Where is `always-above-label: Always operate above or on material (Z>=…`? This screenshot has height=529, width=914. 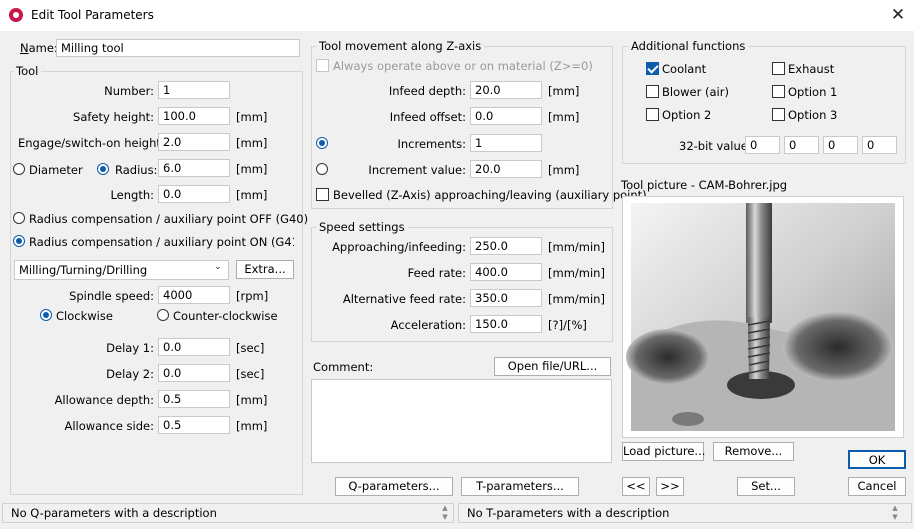
always-above-label: Always operate above or on material (Z>=… is located at coordinates (463, 66).